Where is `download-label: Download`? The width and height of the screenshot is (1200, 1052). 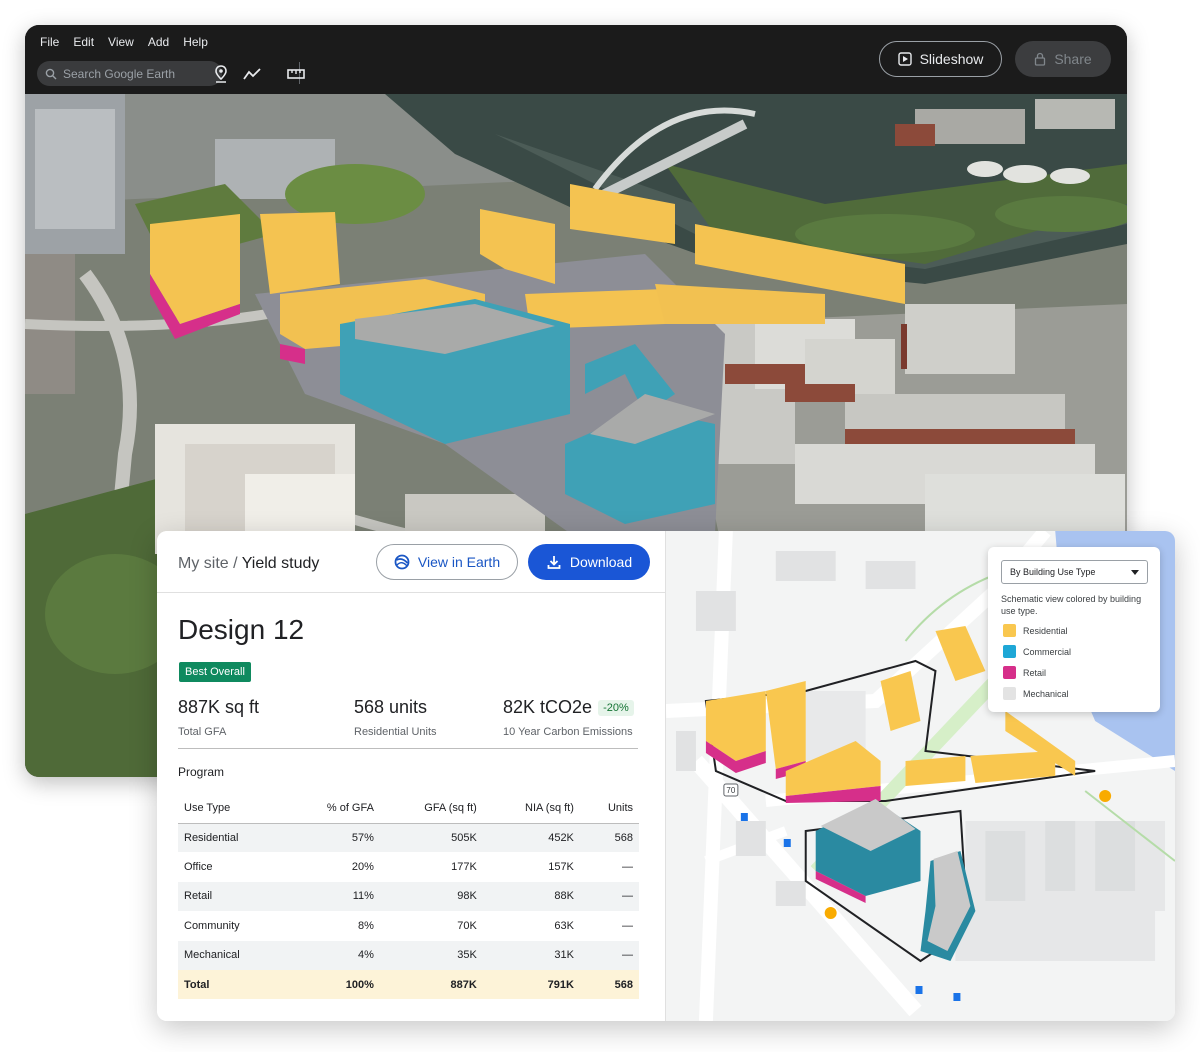 download-label: Download is located at coordinates (601, 562).